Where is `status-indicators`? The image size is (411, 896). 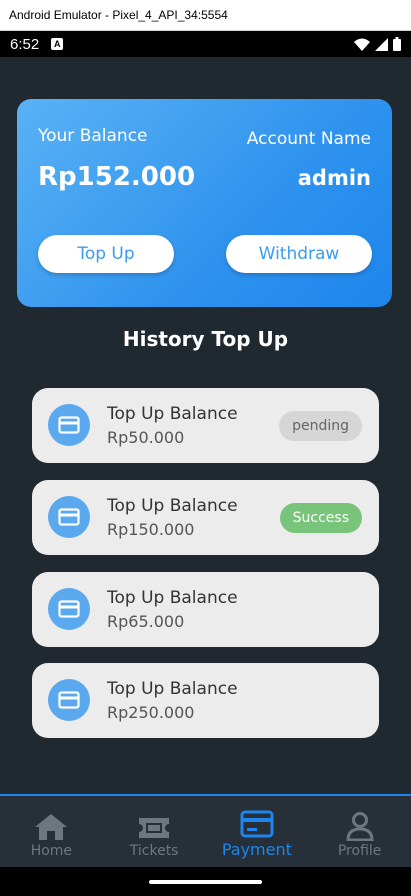 status-indicators is located at coordinates (377, 44).